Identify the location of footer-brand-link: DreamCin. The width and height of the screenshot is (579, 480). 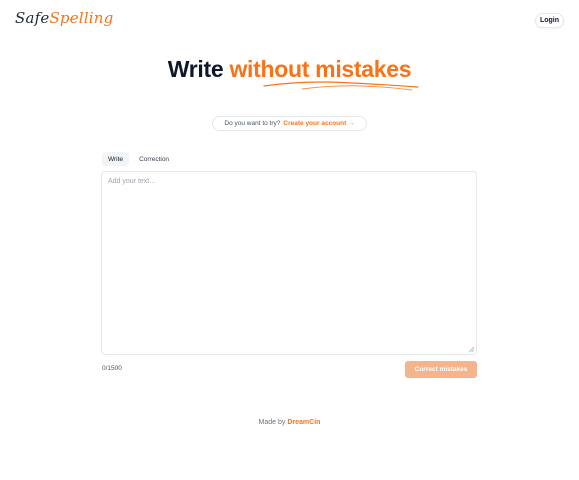
(303, 422).